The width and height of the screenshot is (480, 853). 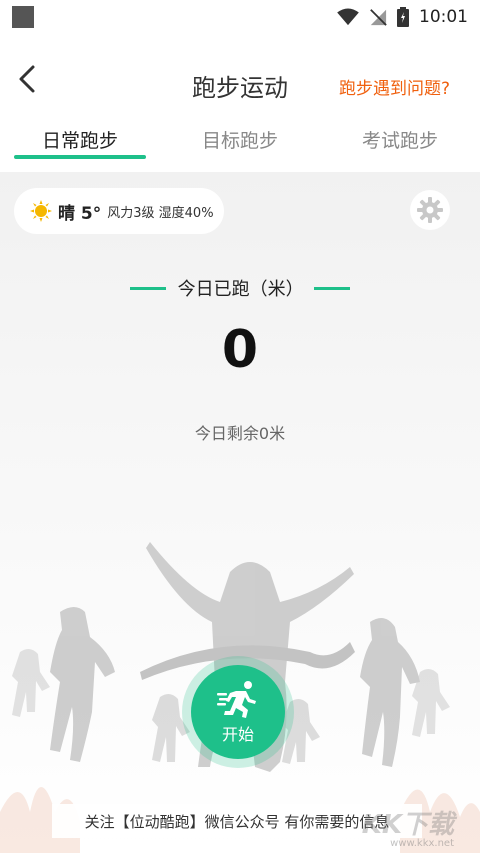 What do you see at coordinates (240, 142) in the screenshot?
I see `tab-target-run: 目标跑步` at bounding box center [240, 142].